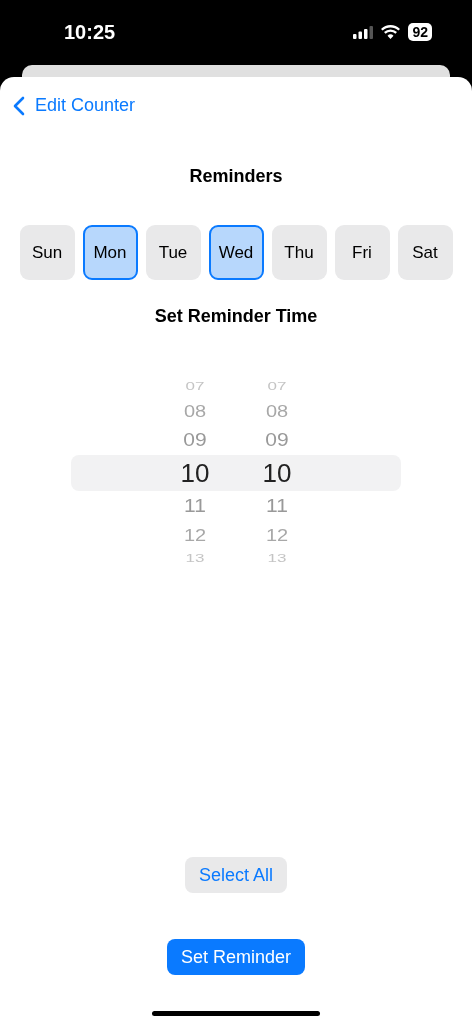 This screenshot has height=1024, width=472. What do you see at coordinates (391, 32) in the screenshot?
I see `wifi-icon` at bounding box center [391, 32].